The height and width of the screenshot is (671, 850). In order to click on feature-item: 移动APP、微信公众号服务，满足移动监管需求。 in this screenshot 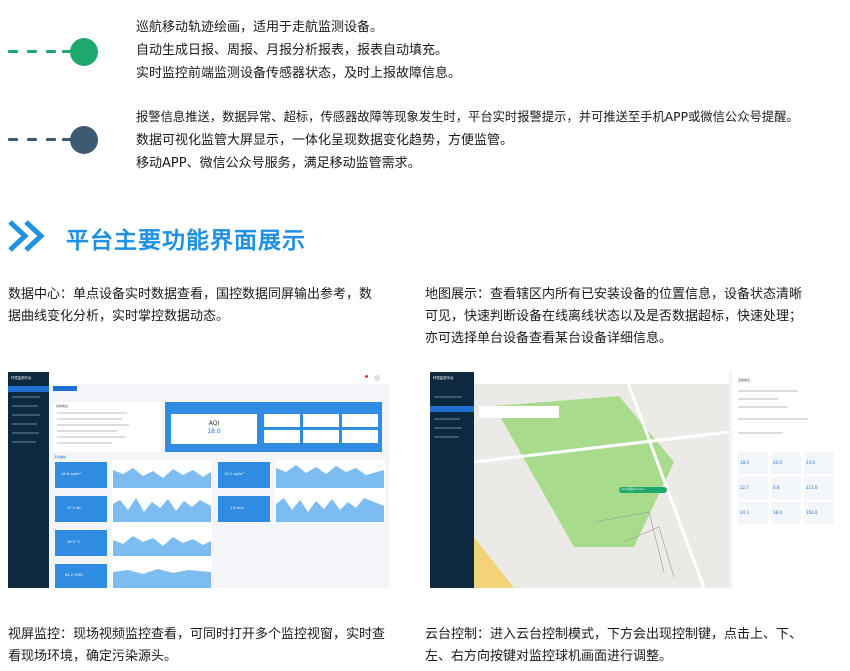, I will do `click(278, 163)`.